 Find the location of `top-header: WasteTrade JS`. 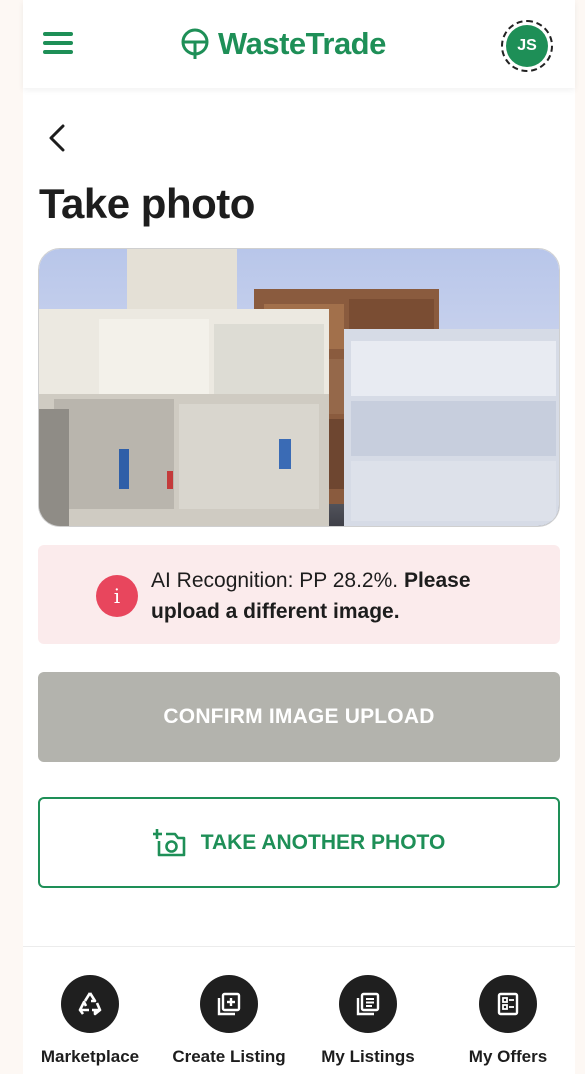

top-header: WasteTrade JS is located at coordinates (299, 44).